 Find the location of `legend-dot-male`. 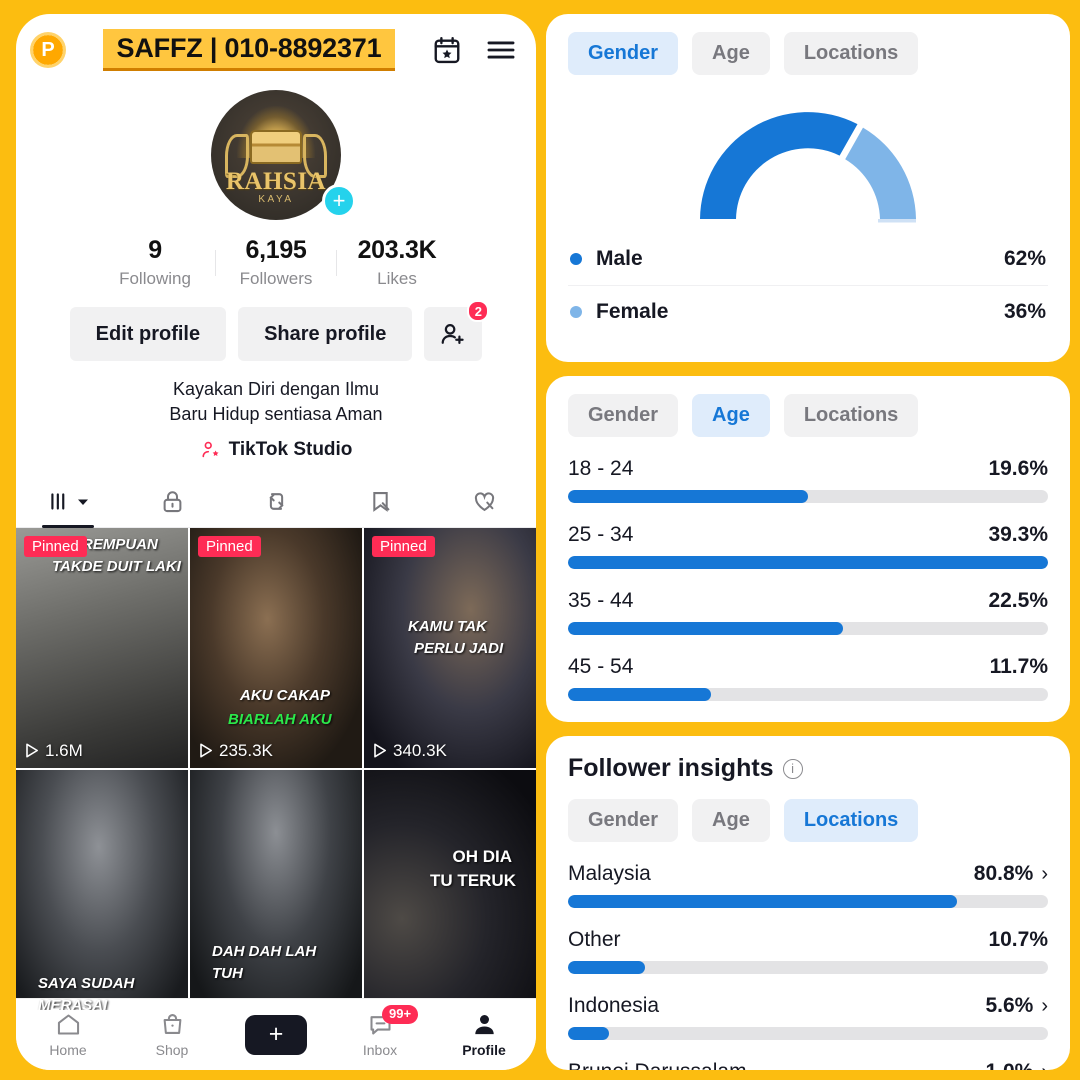

legend-dot-male is located at coordinates (576, 259).